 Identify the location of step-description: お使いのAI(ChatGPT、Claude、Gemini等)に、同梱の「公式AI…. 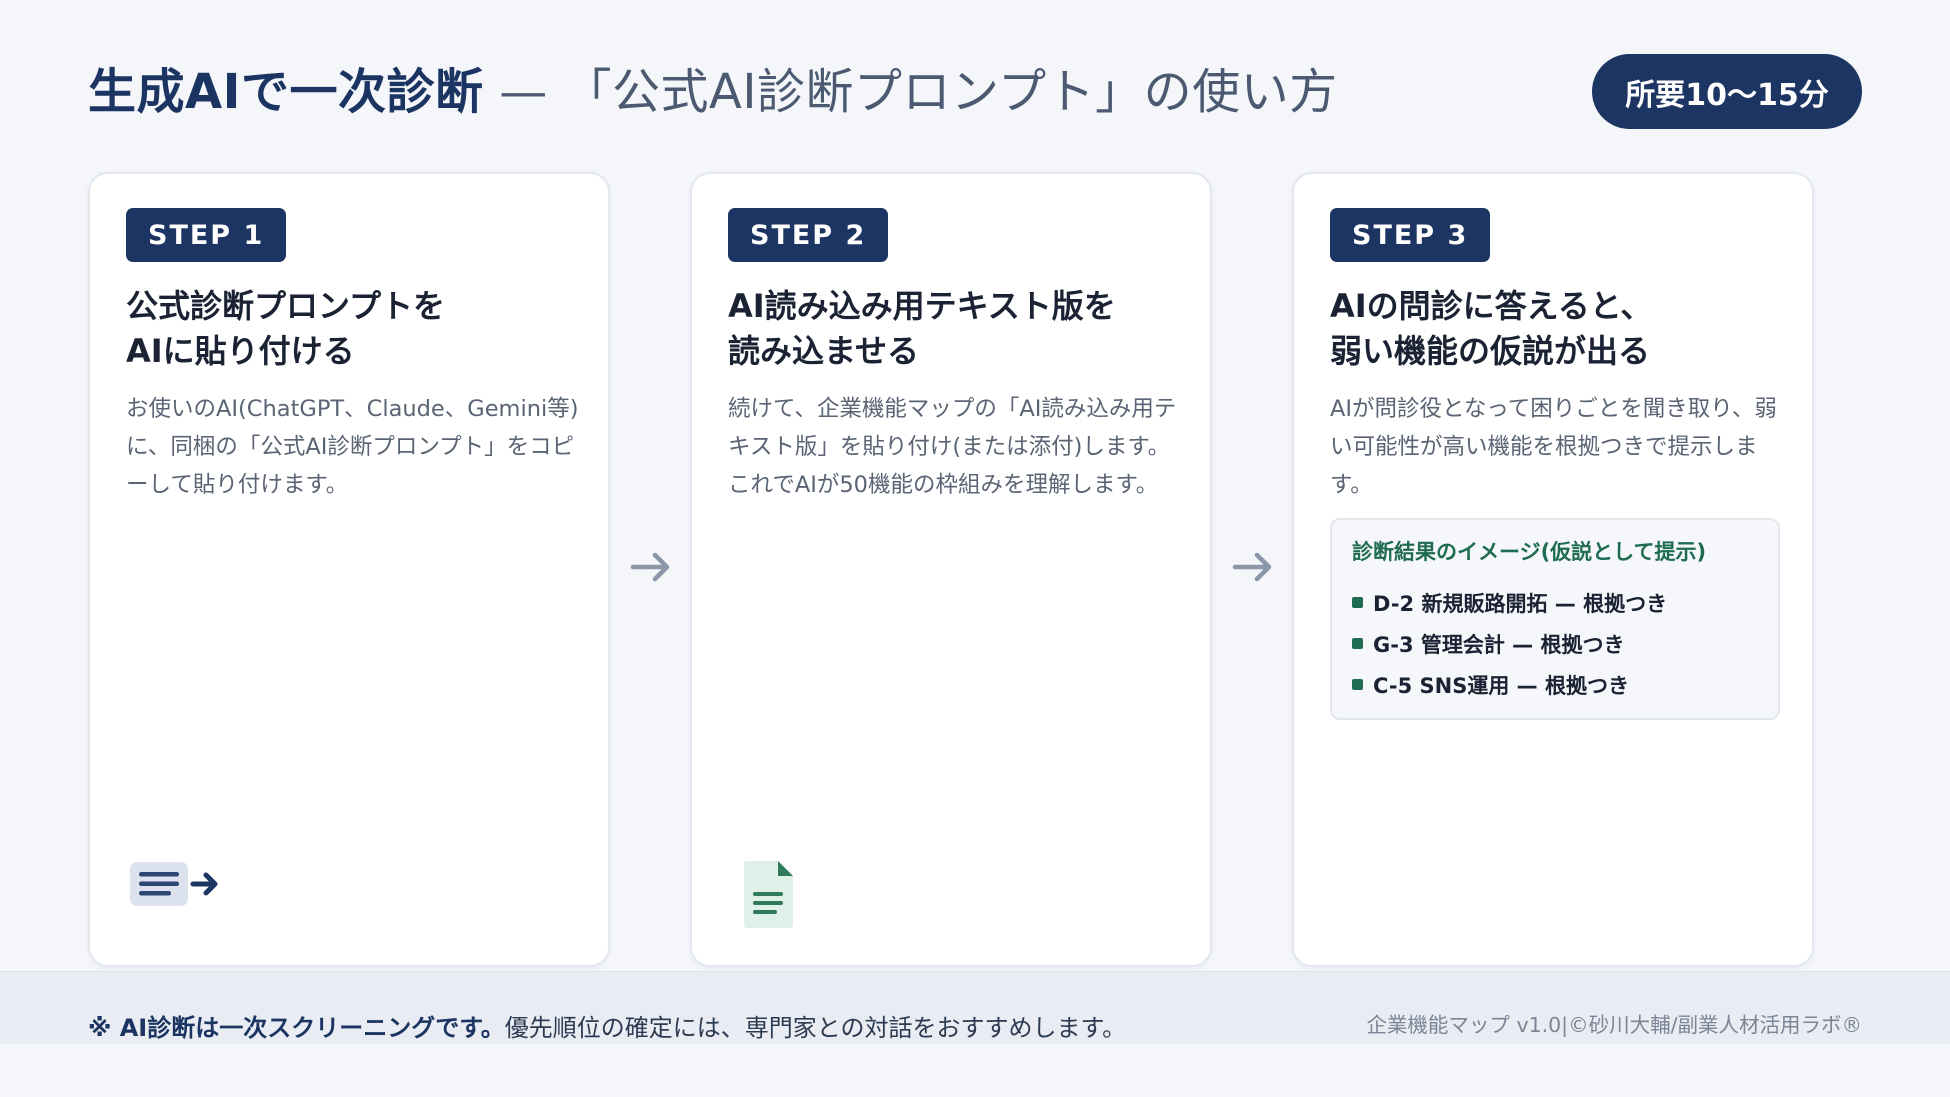
(352, 447).